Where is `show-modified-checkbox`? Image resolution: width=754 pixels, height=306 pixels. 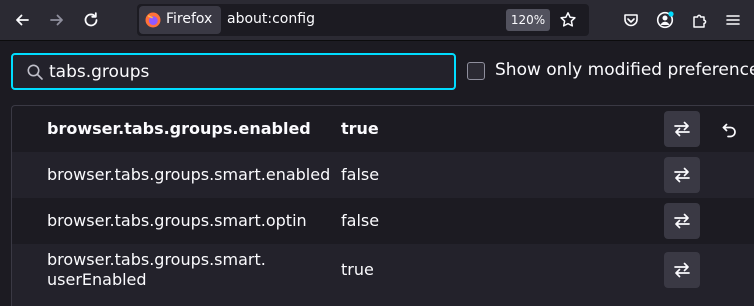
show-modified-checkbox is located at coordinates (476, 71).